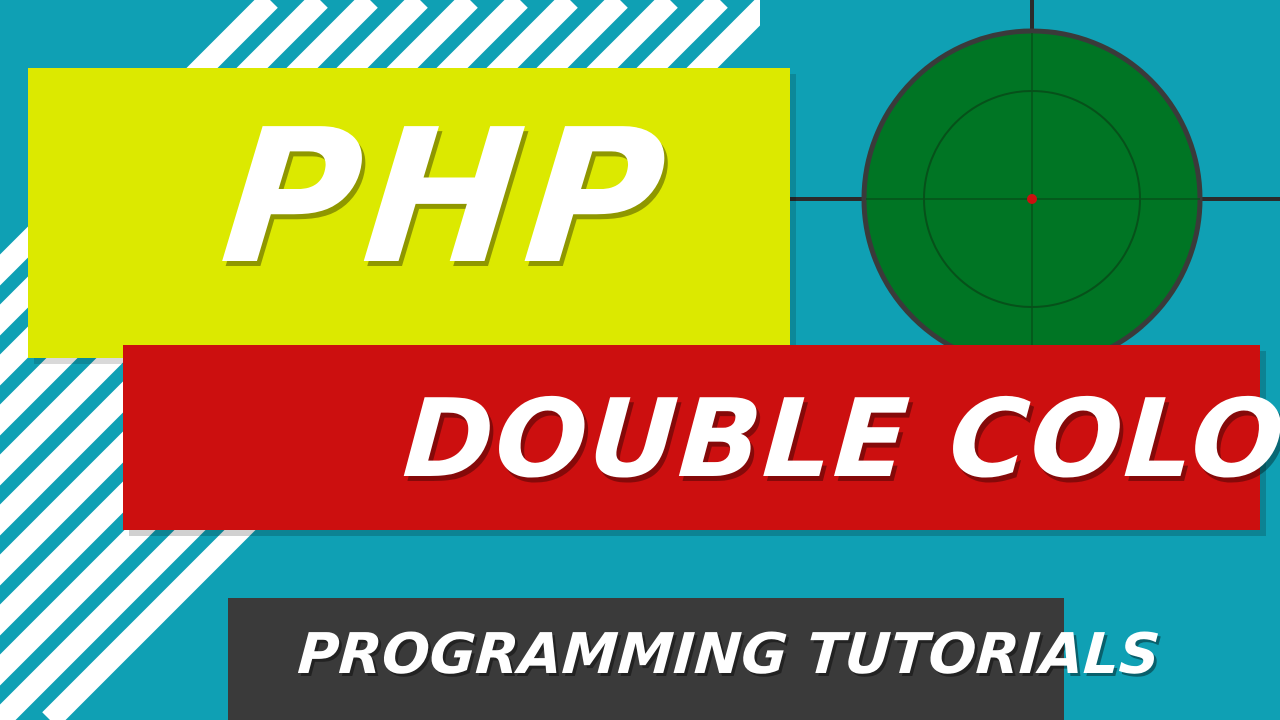 The height and width of the screenshot is (720, 1280). What do you see at coordinates (728, 654) in the screenshot?
I see `footer-text: PROGRAMMING TUTORIALS` at bounding box center [728, 654].